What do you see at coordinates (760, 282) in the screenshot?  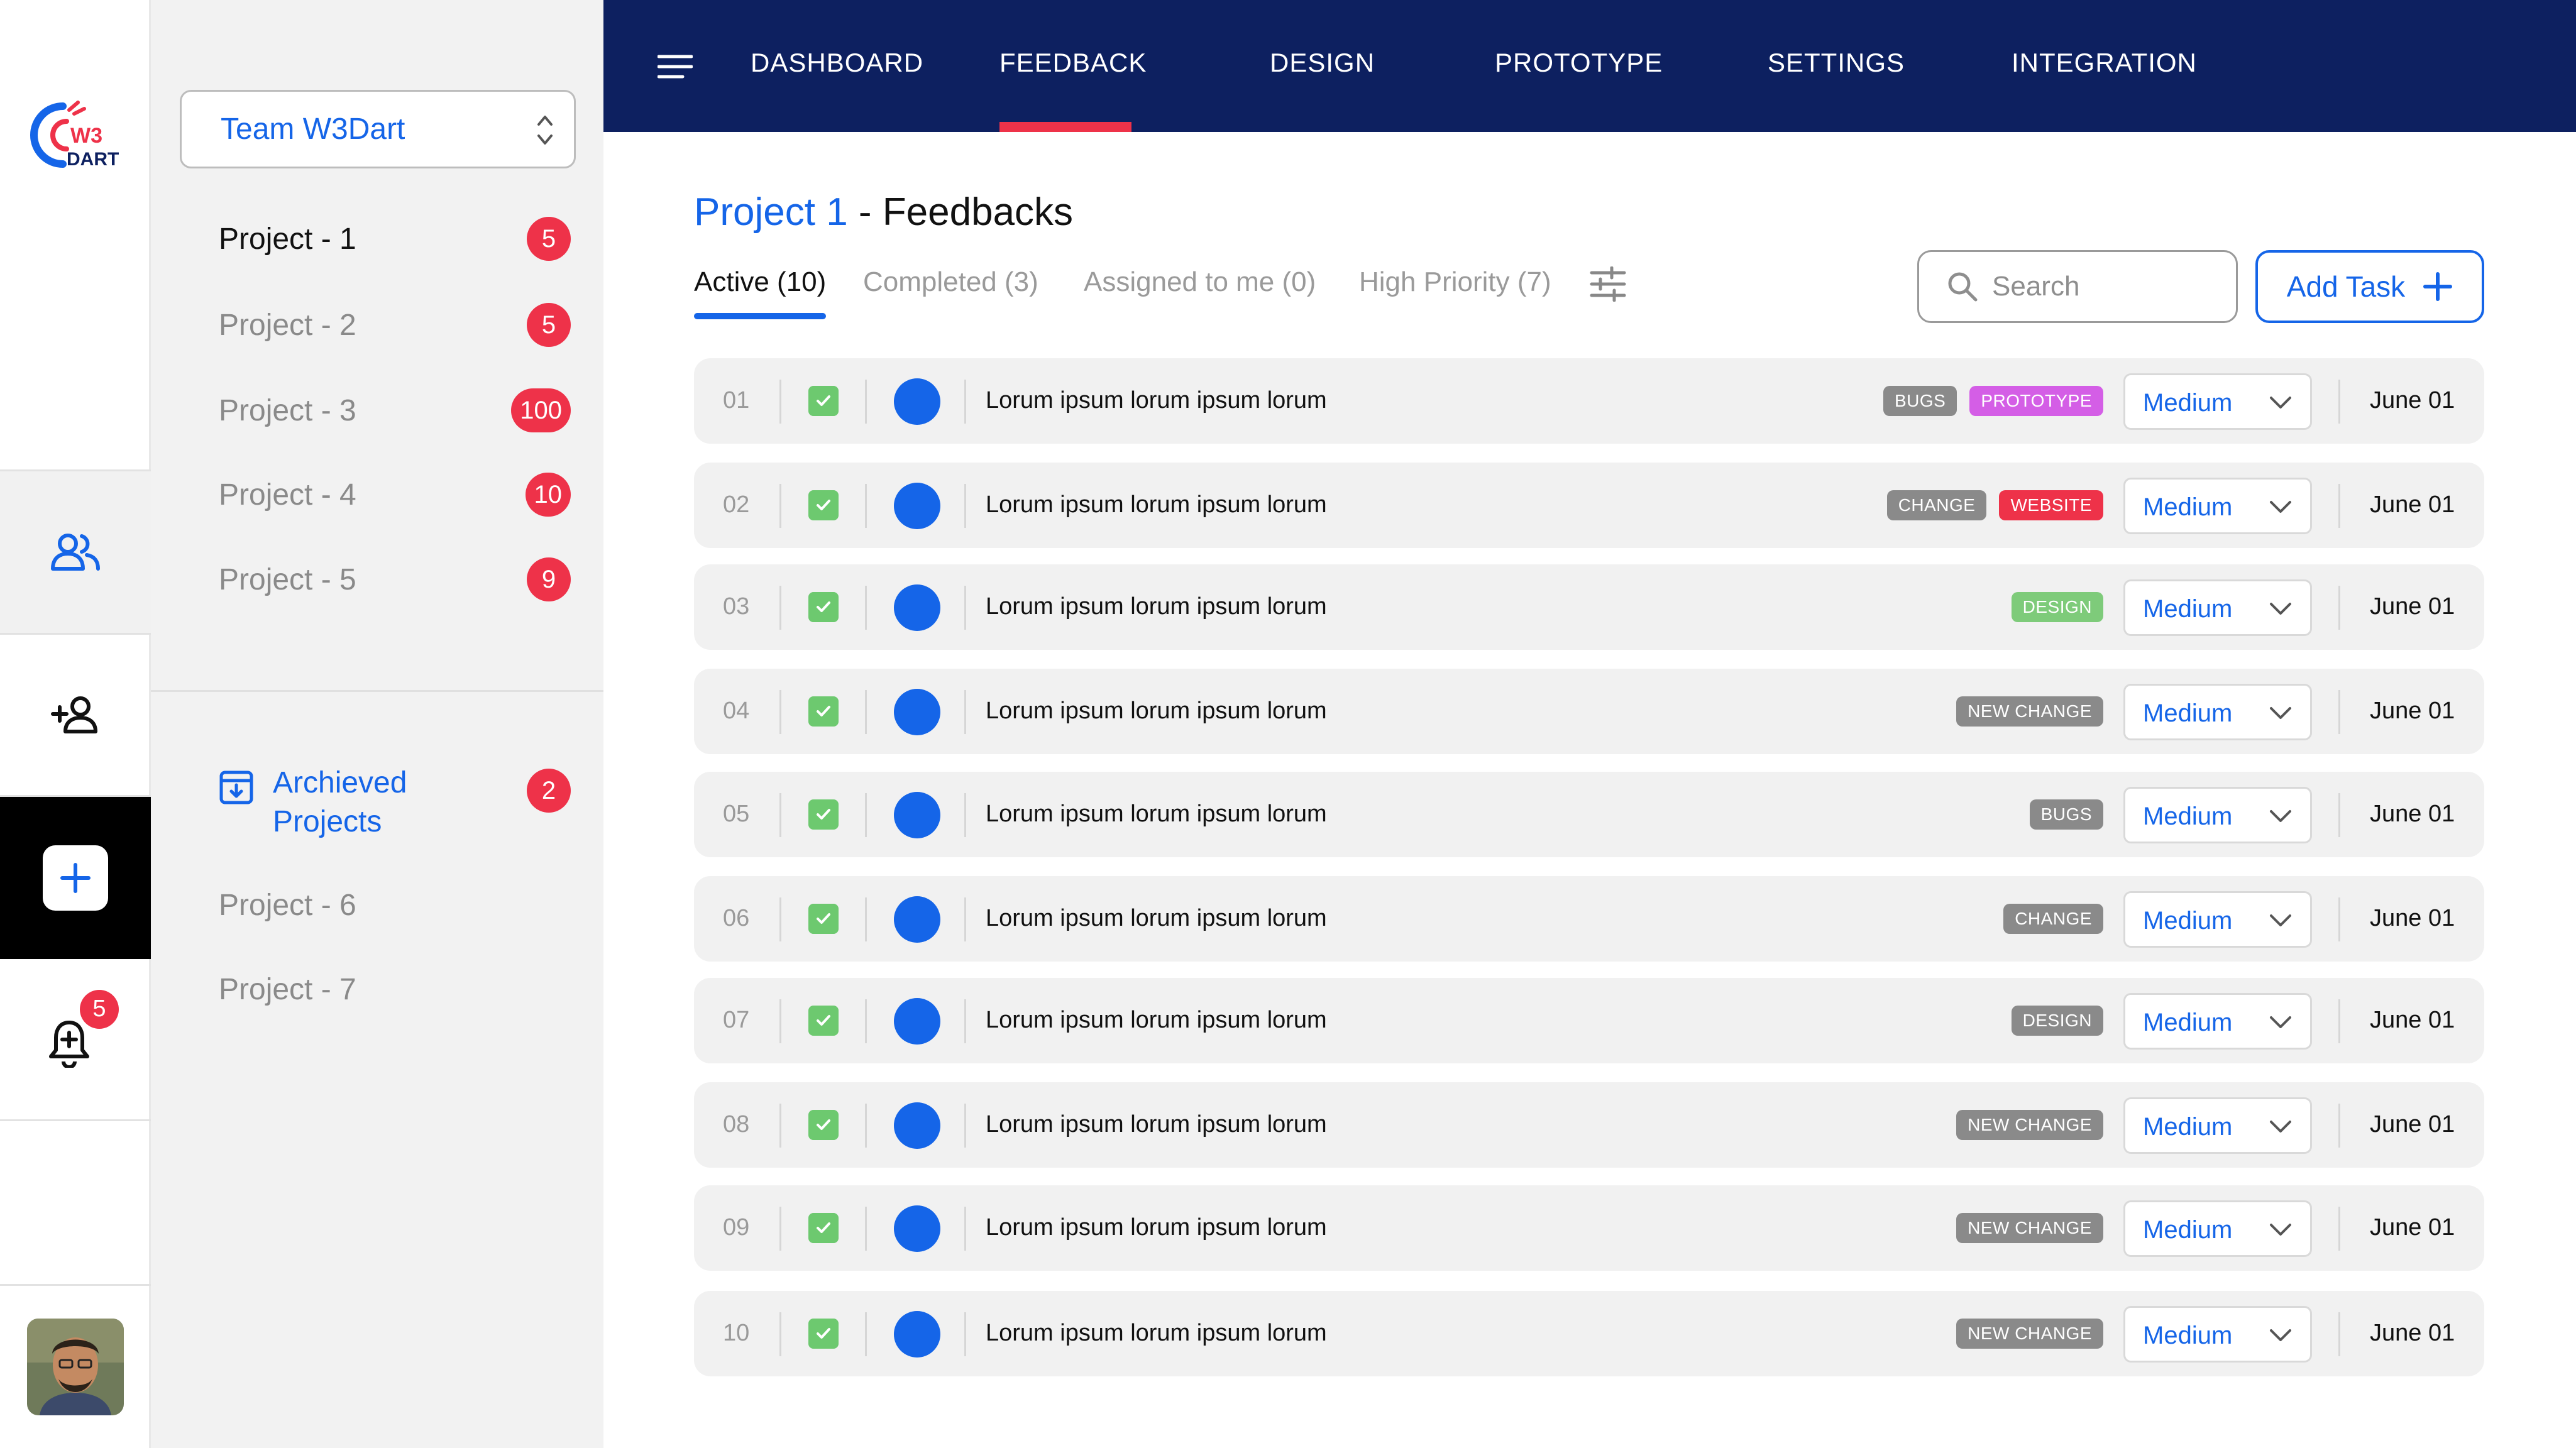 I see `filter-tab-active: Active (10)` at bounding box center [760, 282].